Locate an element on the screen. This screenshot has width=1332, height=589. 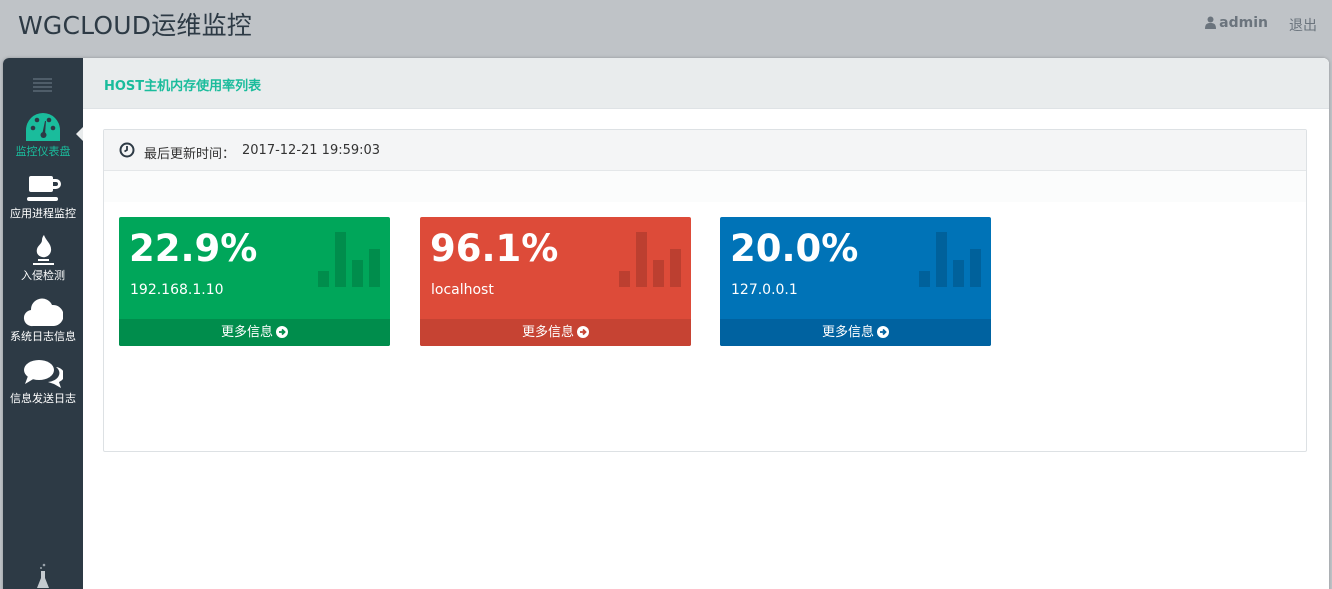
memory-percent: 20.0% is located at coordinates (794, 248).